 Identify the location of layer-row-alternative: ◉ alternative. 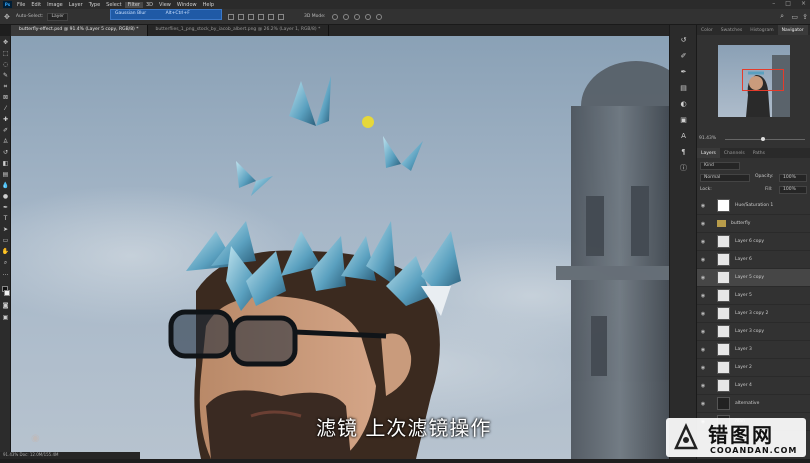
(753, 404).